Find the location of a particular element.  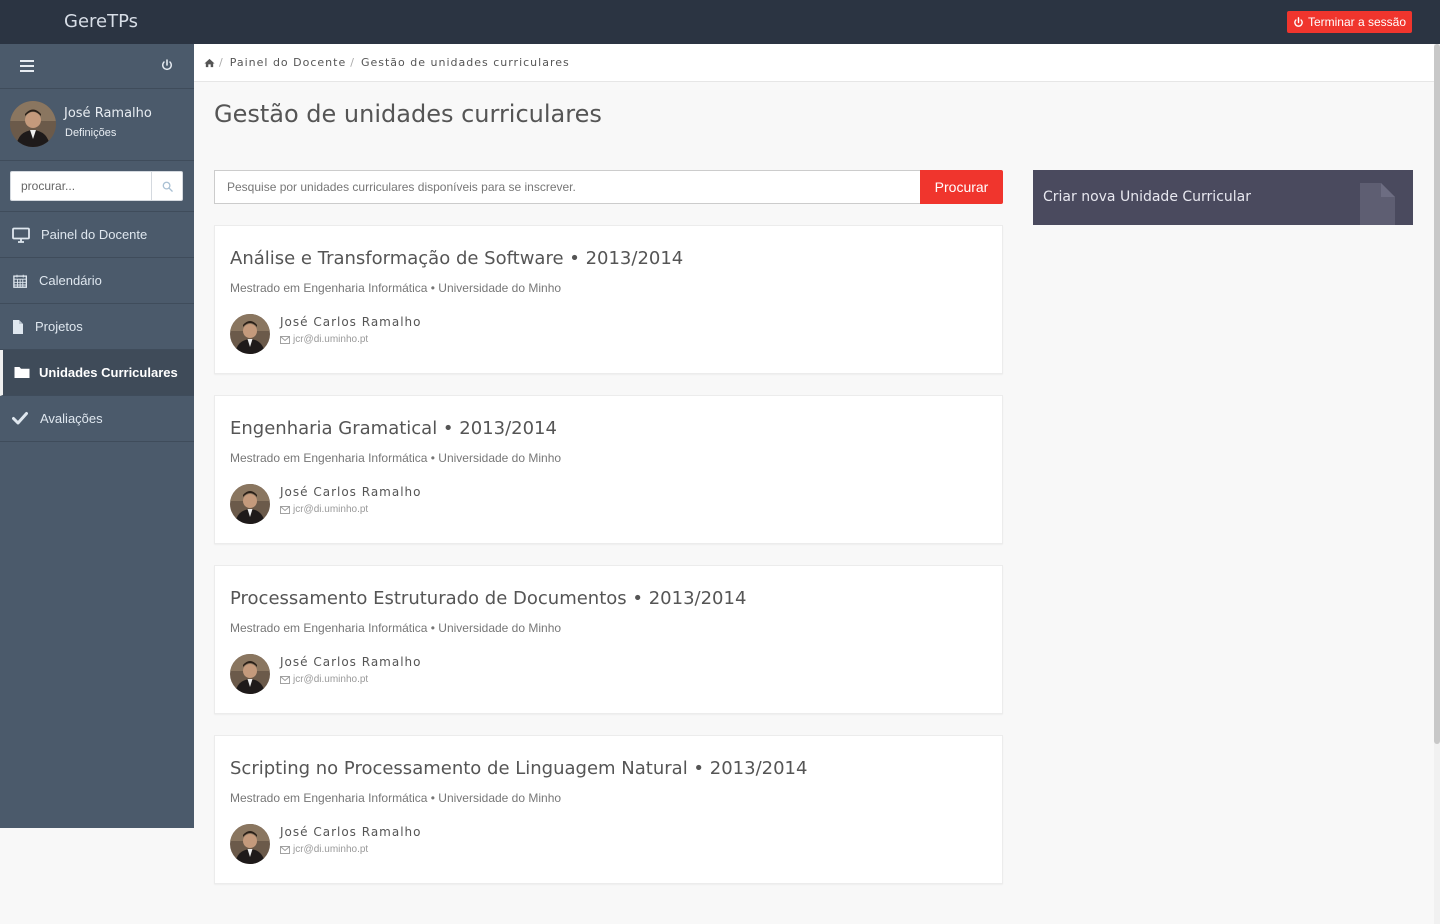

page-title: Gestão de unidades curriculares is located at coordinates (408, 114).